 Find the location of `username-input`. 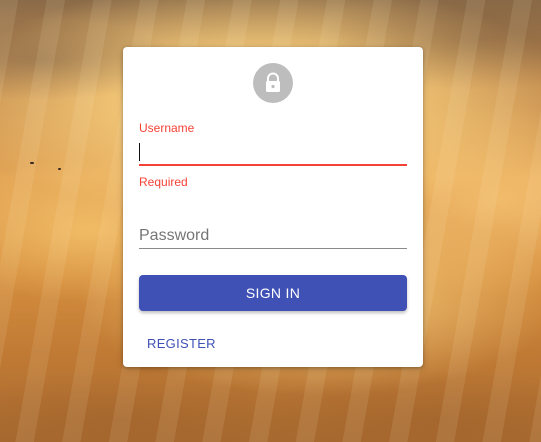

username-input is located at coordinates (273, 152).